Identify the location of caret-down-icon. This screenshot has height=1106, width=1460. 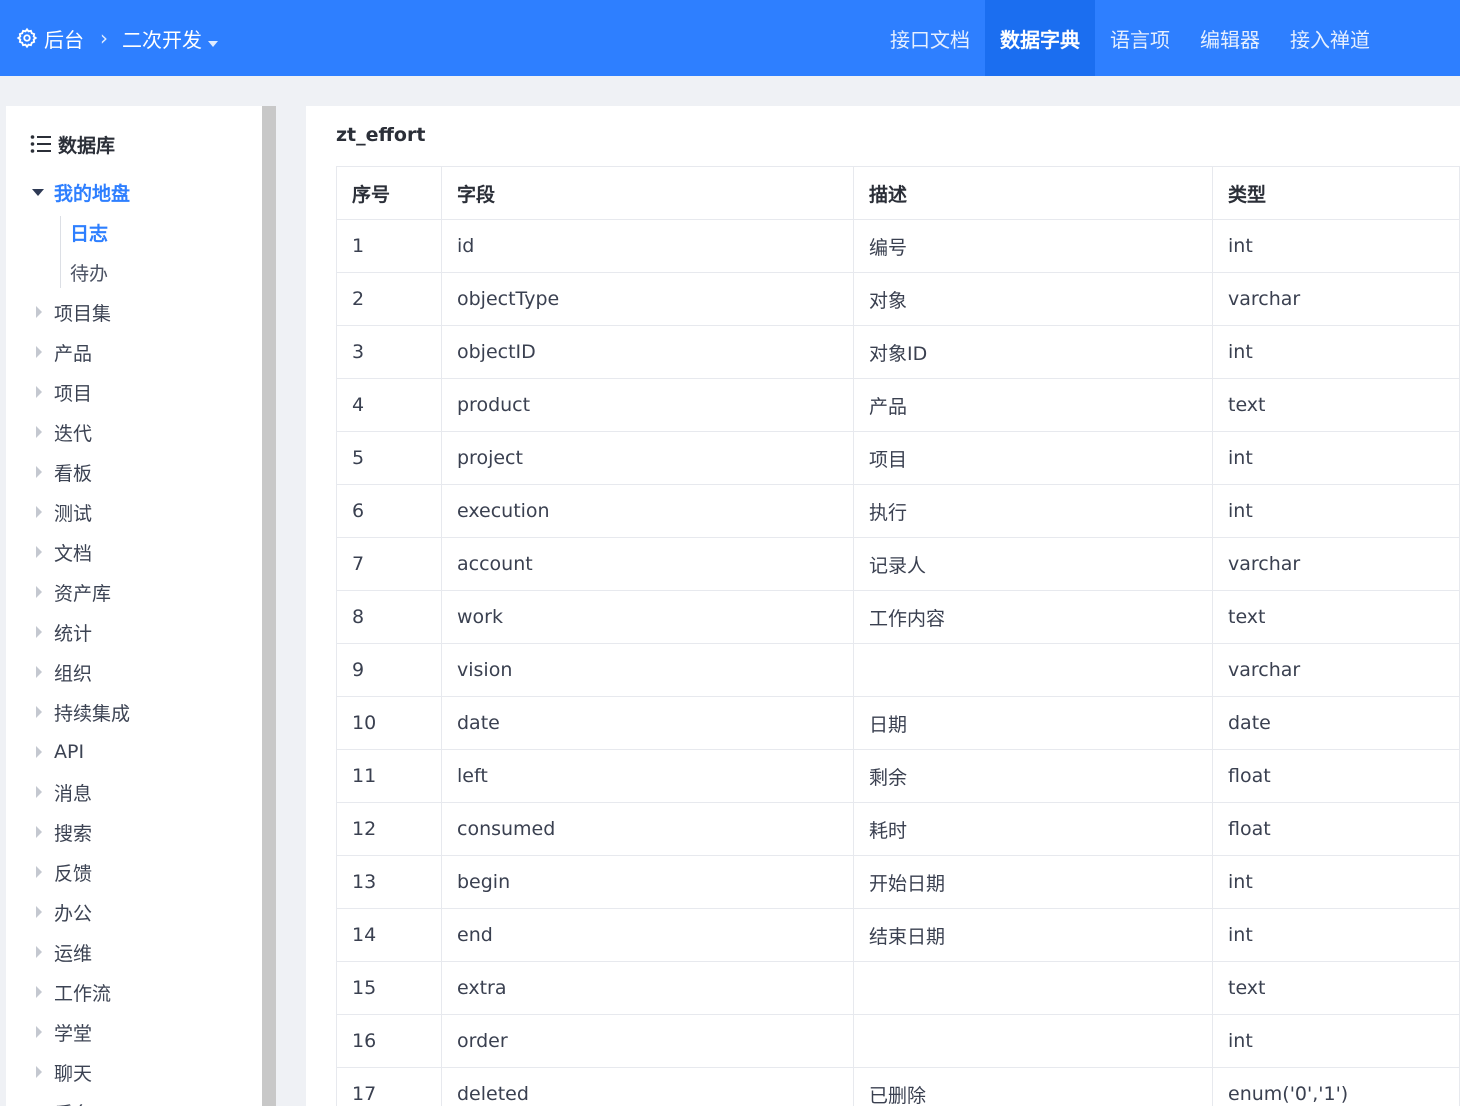
(213, 43).